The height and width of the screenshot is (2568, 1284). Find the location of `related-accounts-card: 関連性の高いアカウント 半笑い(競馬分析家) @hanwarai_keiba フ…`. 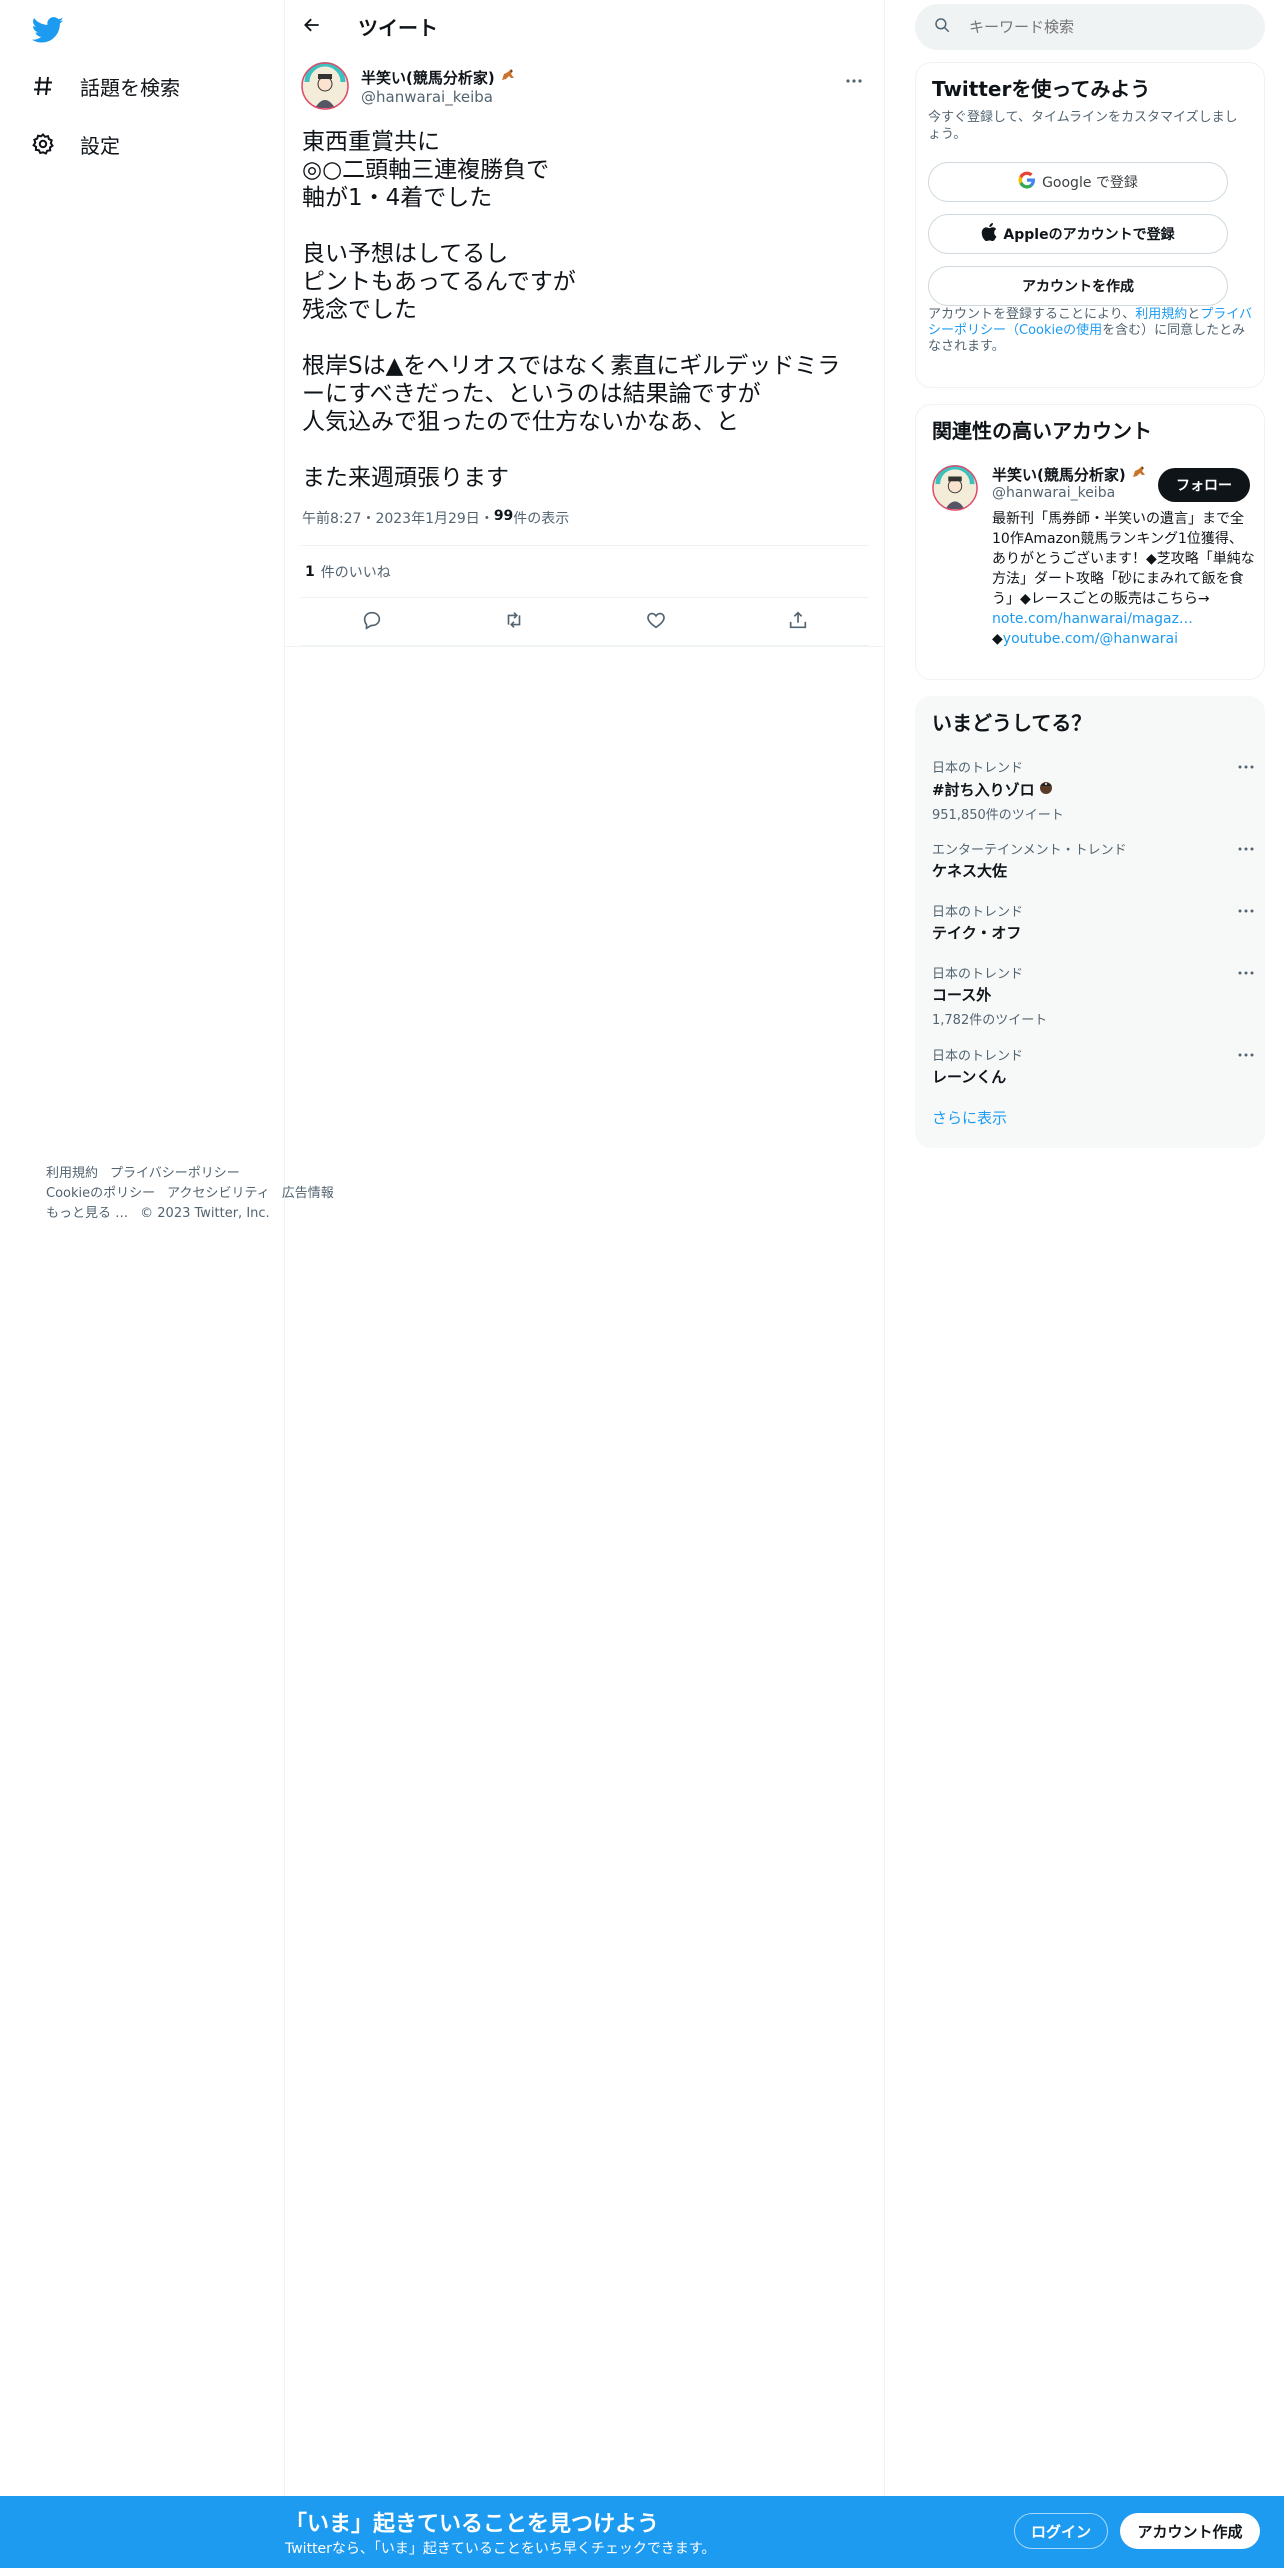

related-accounts-card: 関連性の高いアカウント 半笑い(競馬分析家) @hanwarai_keiba フ… is located at coordinates (1090, 542).